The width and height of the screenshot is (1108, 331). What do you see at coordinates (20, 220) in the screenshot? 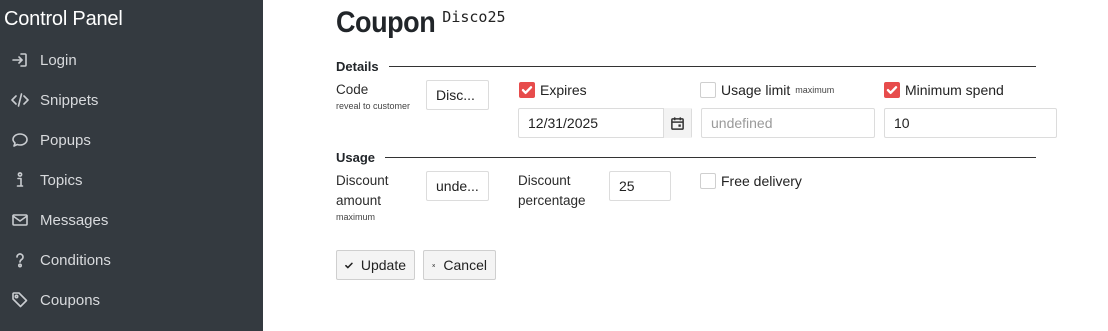
I see `envelope-icon` at bounding box center [20, 220].